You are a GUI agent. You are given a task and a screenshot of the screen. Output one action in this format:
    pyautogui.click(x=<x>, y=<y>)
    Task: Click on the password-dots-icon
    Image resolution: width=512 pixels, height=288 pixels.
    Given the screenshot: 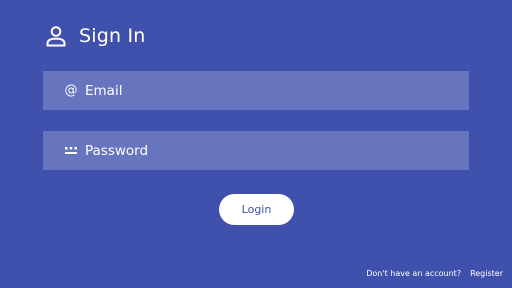 What is the action you would take?
    pyautogui.click(x=71, y=151)
    